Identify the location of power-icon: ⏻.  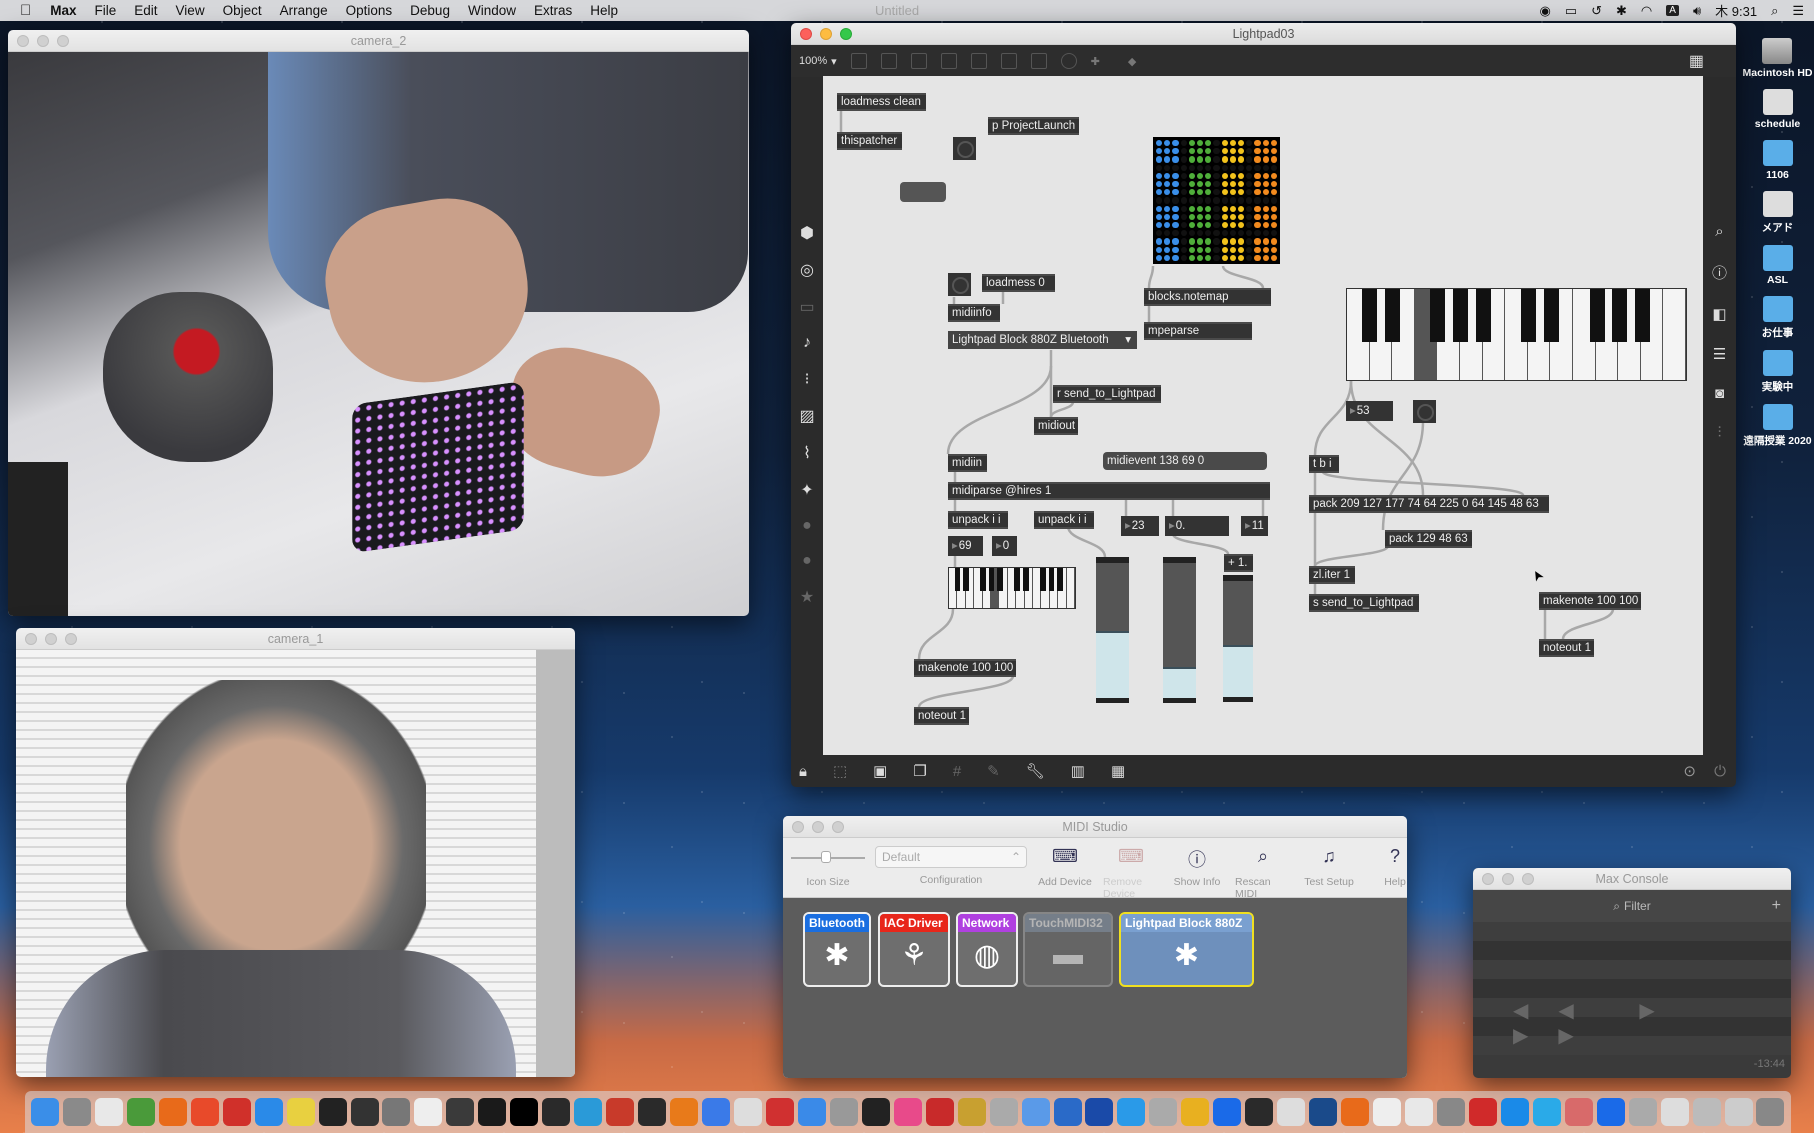
(1720, 771).